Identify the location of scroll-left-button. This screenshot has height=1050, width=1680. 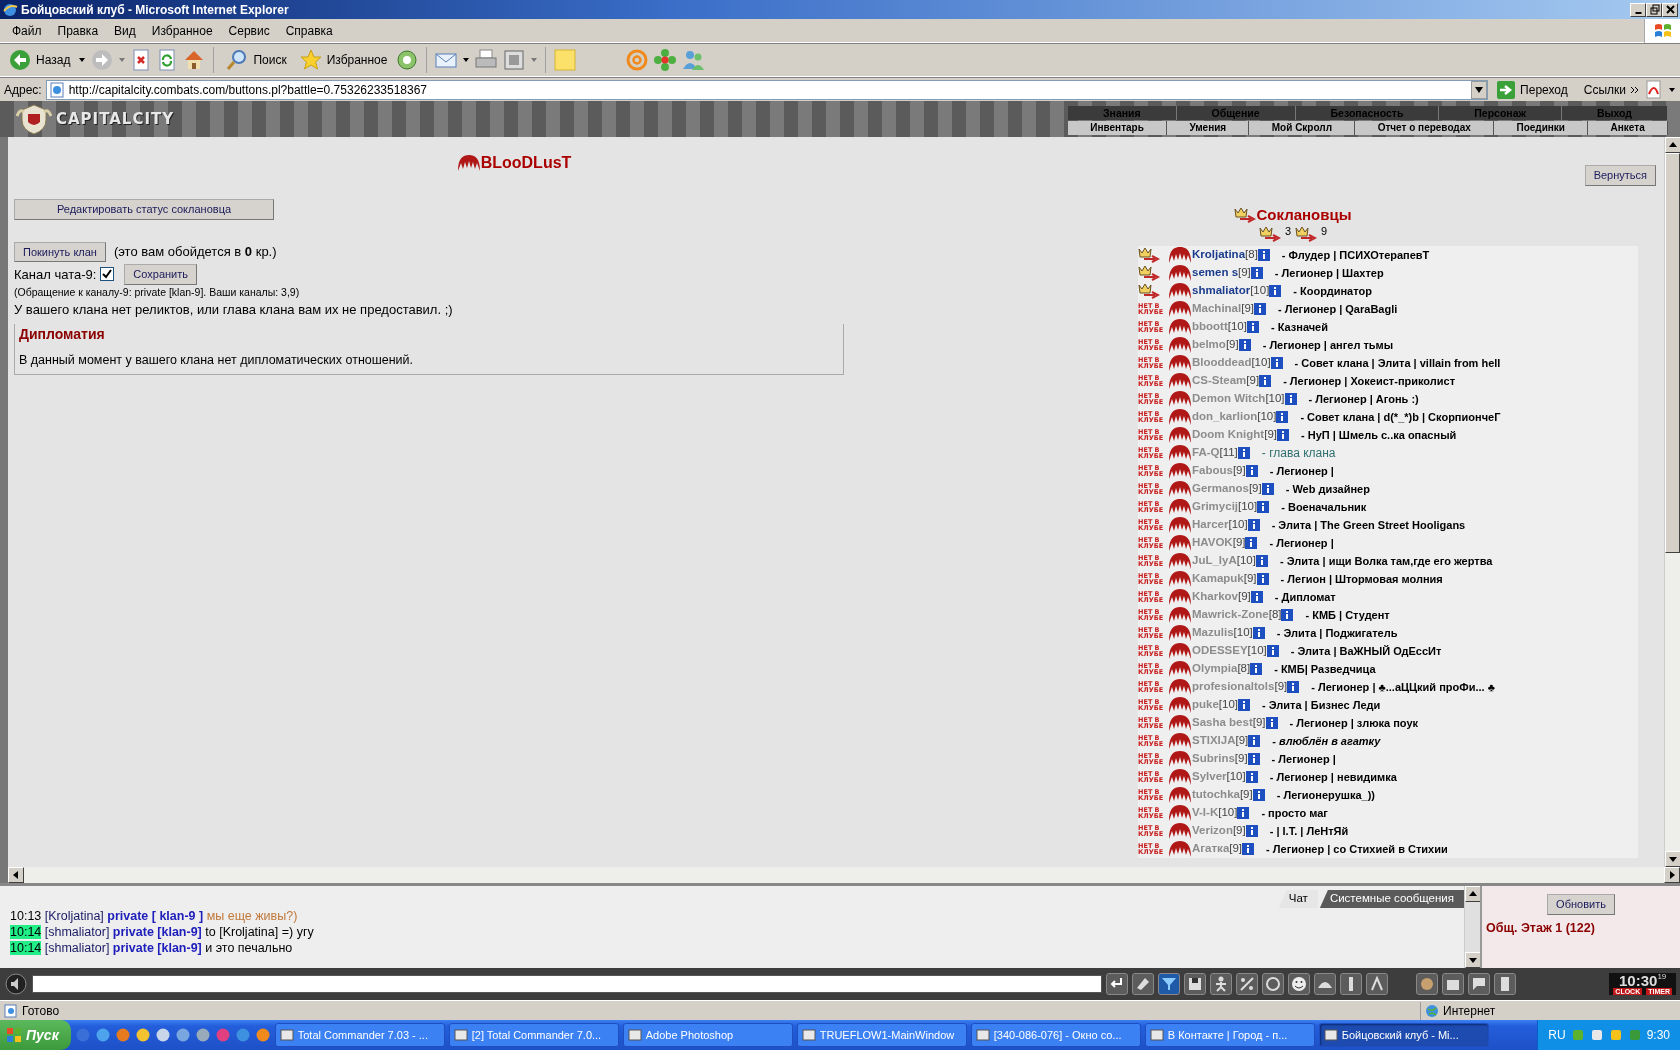
(16, 875).